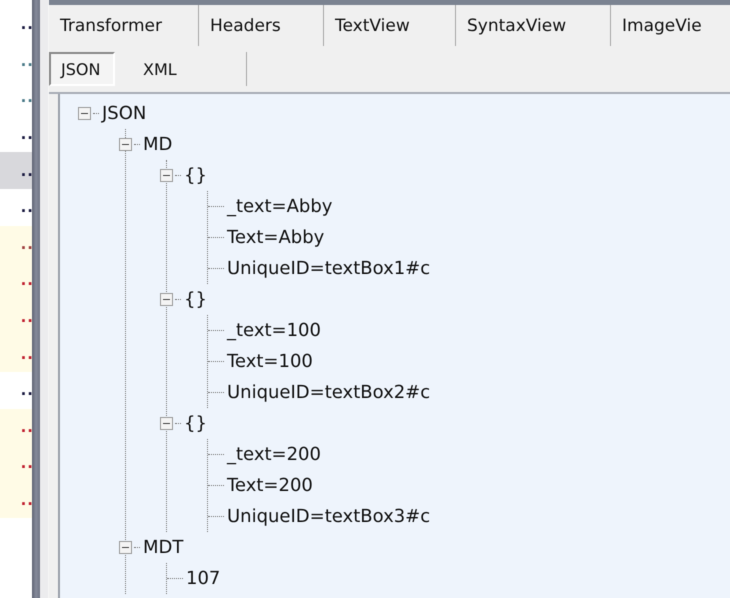 Image resolution: width=730 pixels, height=598 pixels. Describe the element at coordinates (328, 268) in the screenshot. I see `tree-node-label: UniqueID=textBox1#c` at that location.